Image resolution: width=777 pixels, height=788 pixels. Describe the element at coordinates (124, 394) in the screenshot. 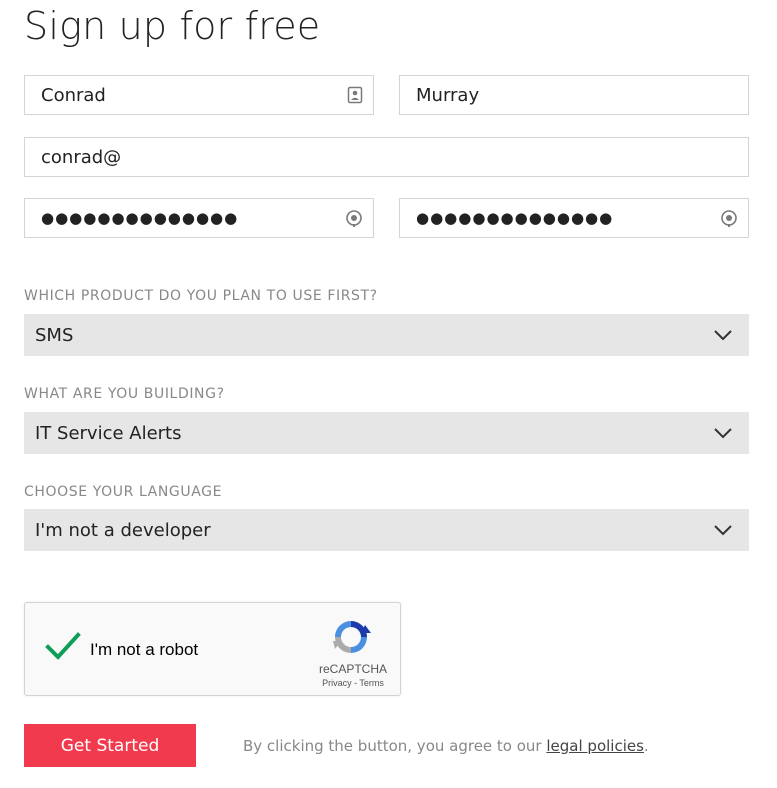

I see `building-label: WHAT ARE YOU BUILDING?` at that location.